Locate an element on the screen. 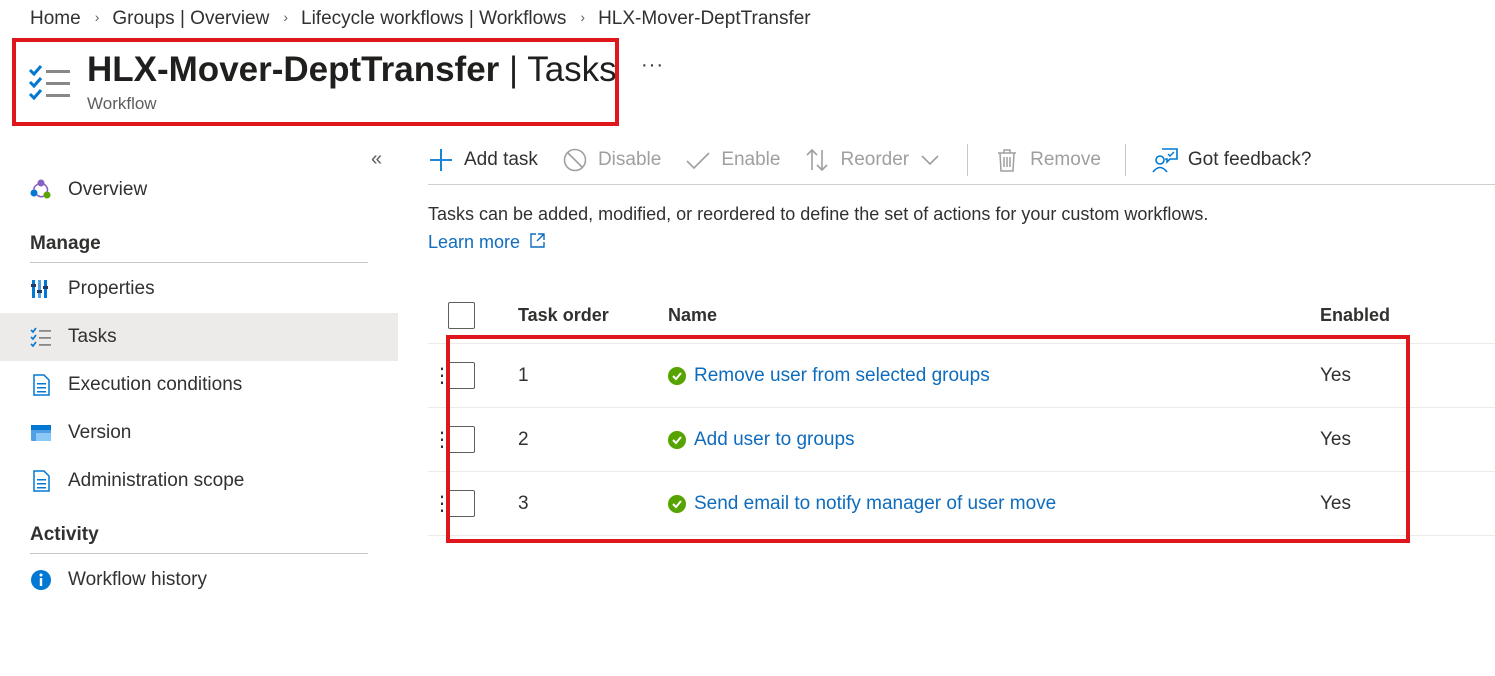 The image size is (1495, 676). table-header: Task order Name Enabled is located at coordinates (961, 316).